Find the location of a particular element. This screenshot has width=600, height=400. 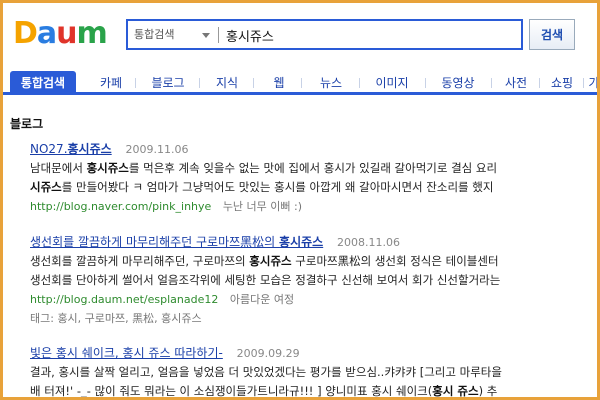

tab-web: 웹 is located at coordinates (279, 83).